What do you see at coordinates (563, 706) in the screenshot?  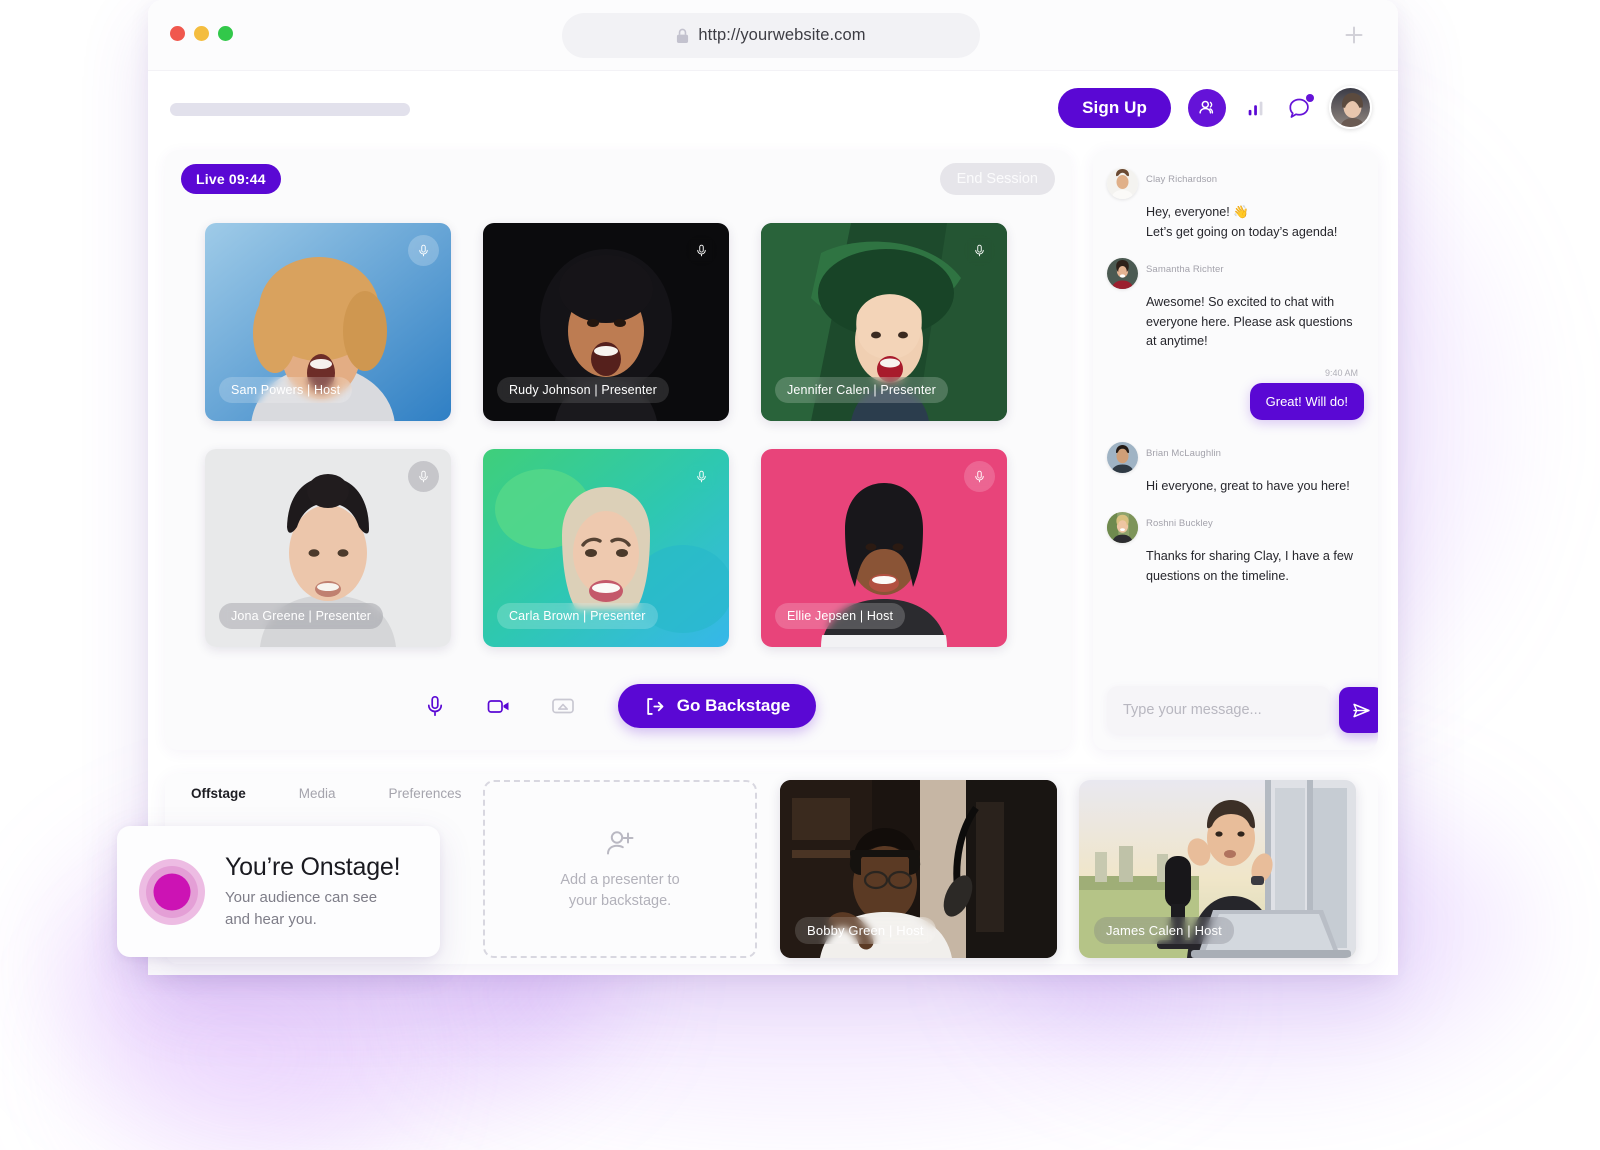 I see `screen-share-icon` at bounding box center [563, 706].